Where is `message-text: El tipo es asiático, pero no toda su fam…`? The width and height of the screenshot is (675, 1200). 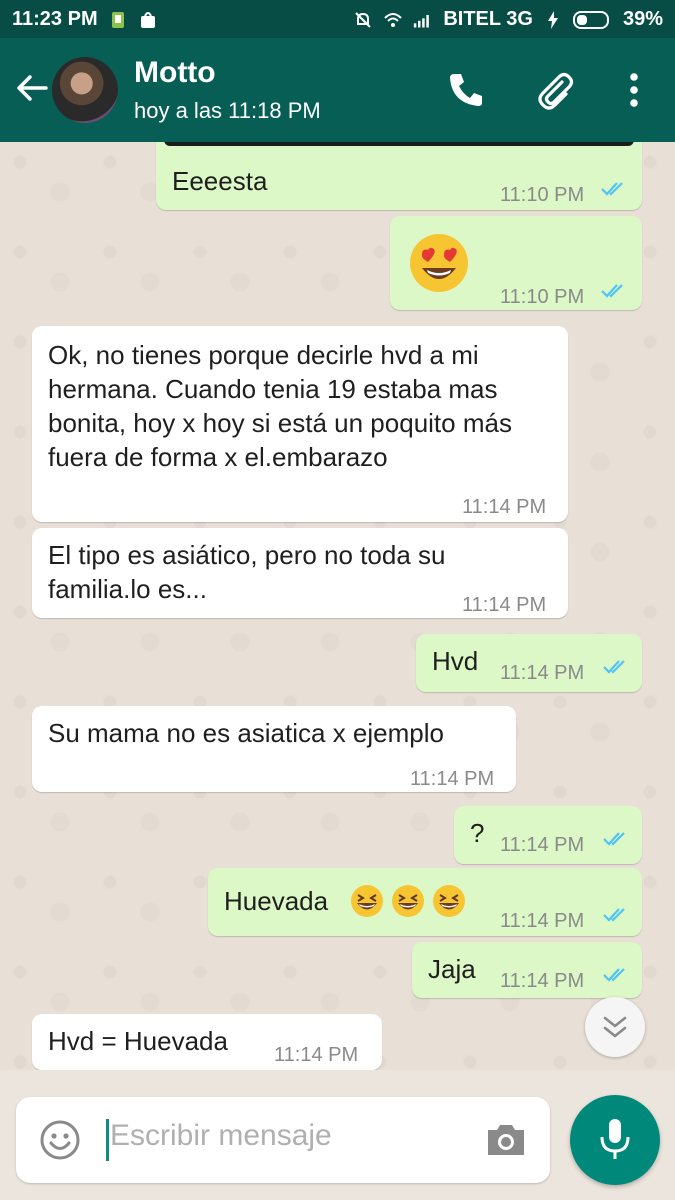 message-text: El tipo es asiático, pero no toda su fam… is located at coordinates (247, 572).